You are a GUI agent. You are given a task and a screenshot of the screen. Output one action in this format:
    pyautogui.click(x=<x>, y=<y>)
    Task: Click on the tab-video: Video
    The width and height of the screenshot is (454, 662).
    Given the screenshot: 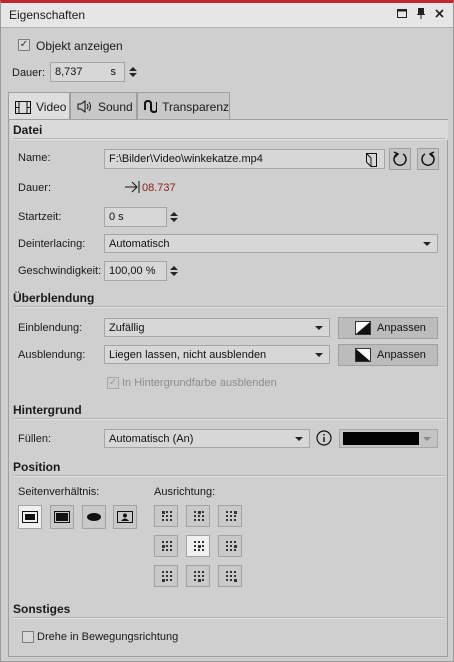 What is the action you would take?
    pyautogui.click(x=39, y=106)
    